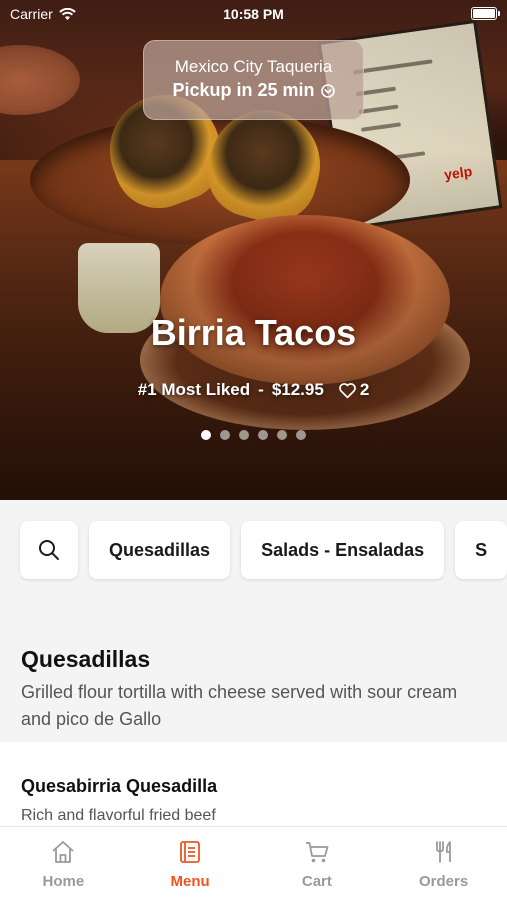 This screenshot has width=507, height=900. Describe the element at coordinates (253, 435) in the screenshot. I see `carousel-dots` at that location.